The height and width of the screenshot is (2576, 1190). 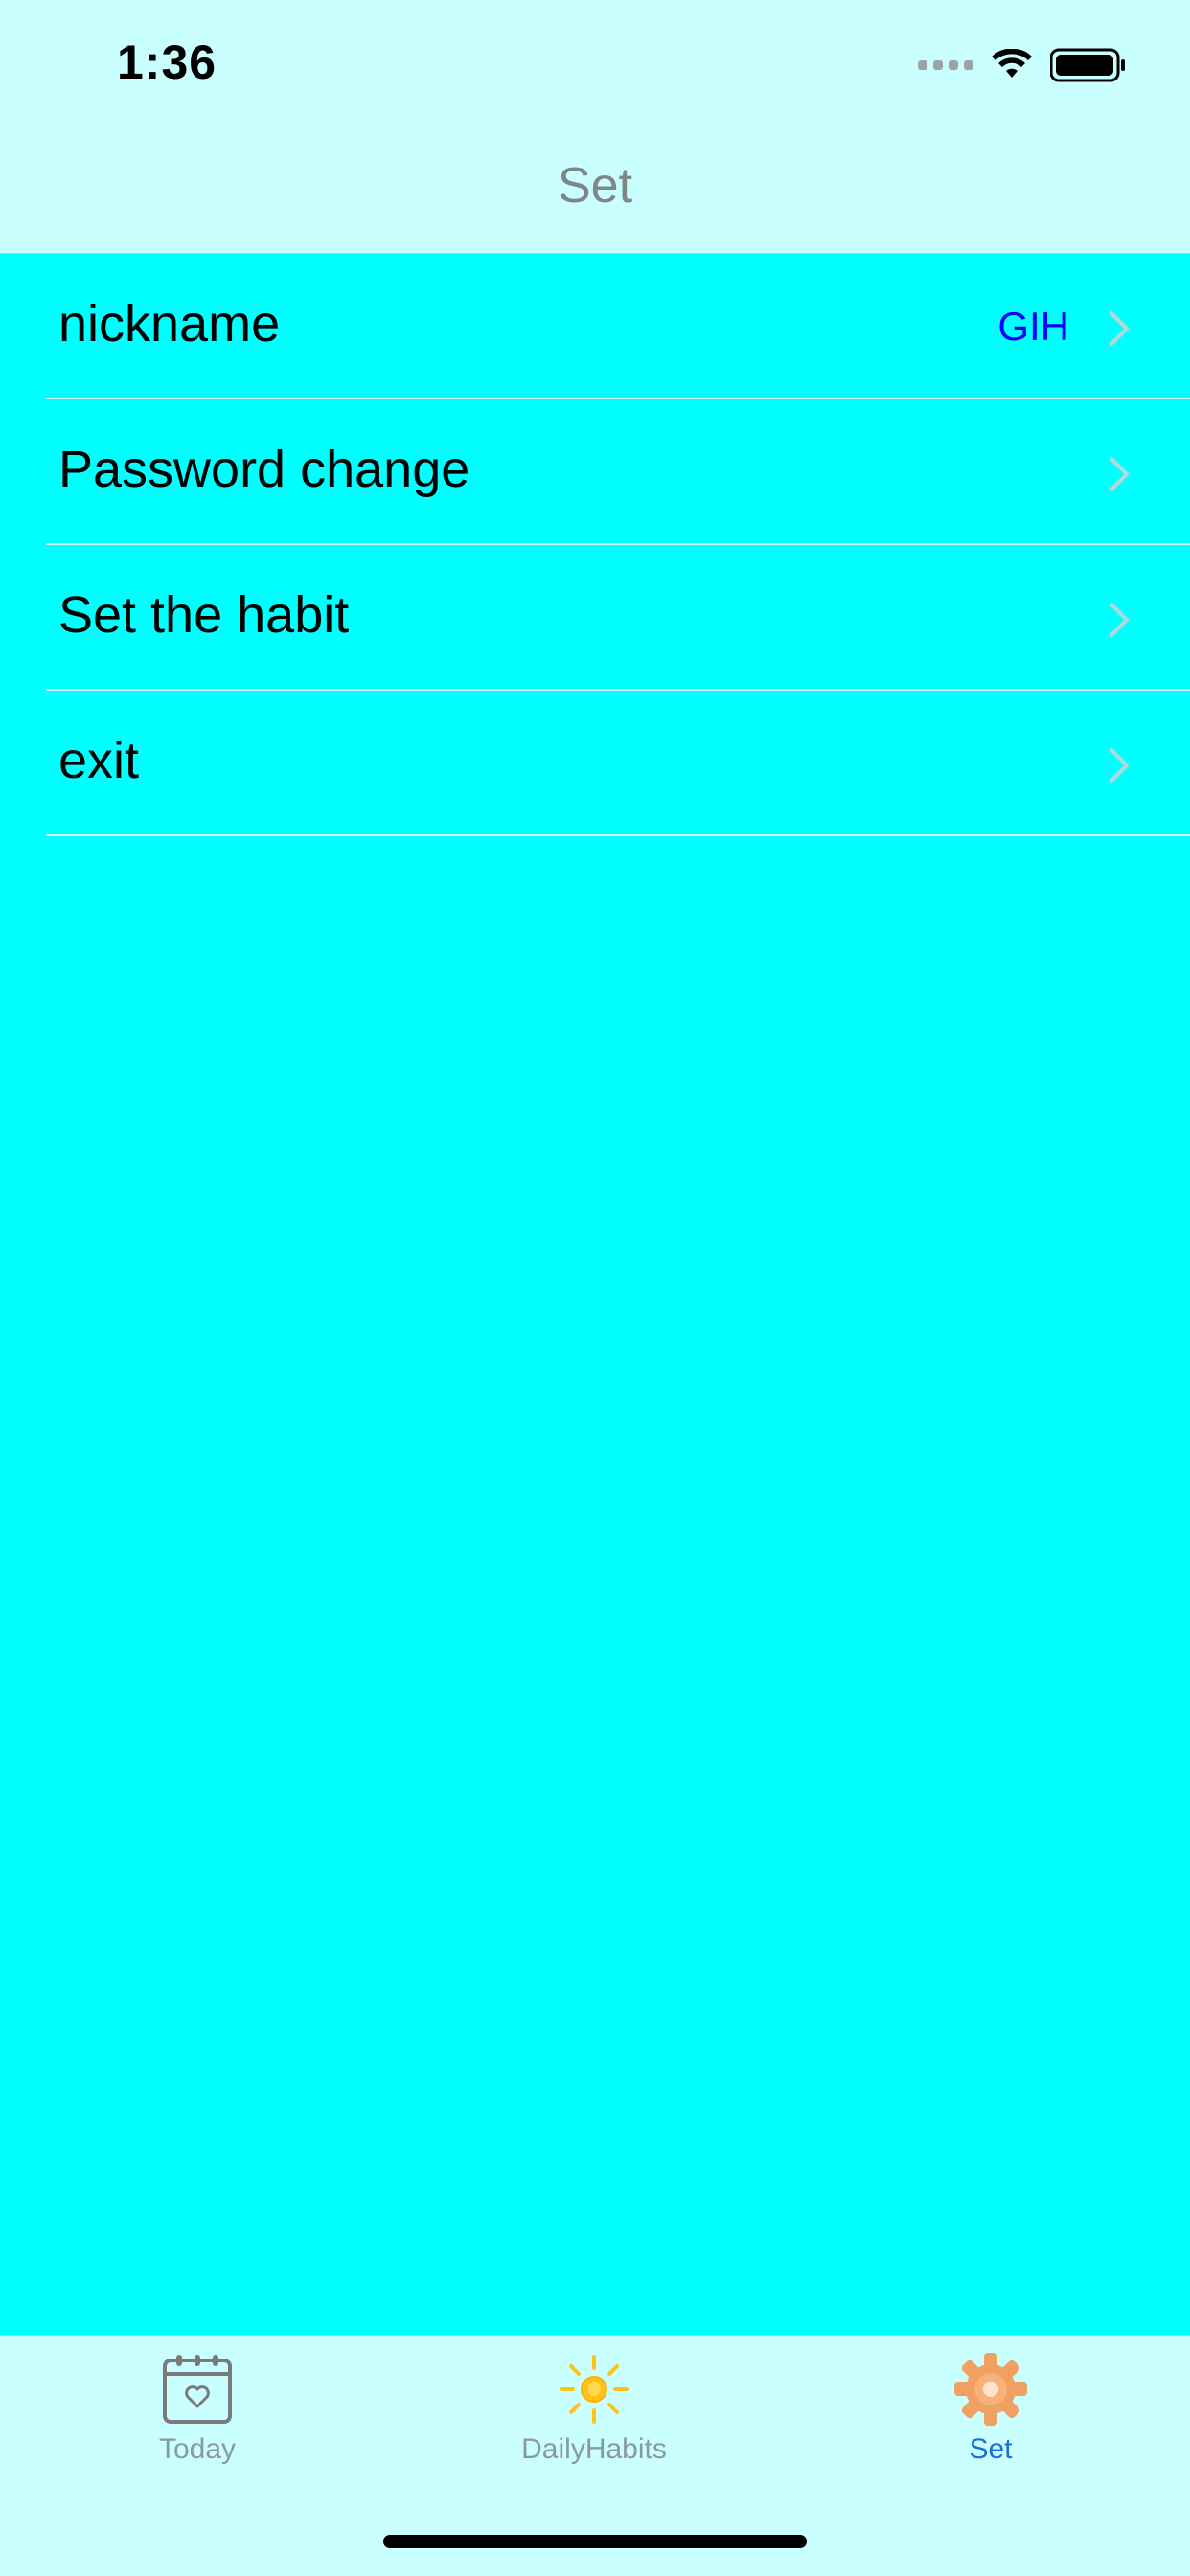 I want to click on tab-set: Set, so click(x=991, y=2408).